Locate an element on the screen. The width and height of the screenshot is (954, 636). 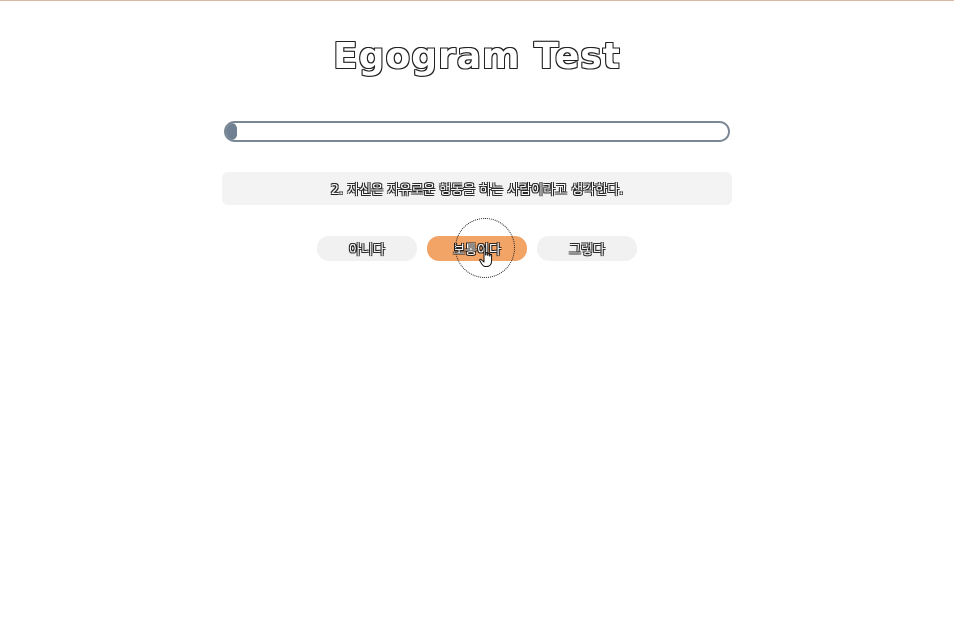
question-box: 2. 자신은 자유로운 행동을 하는 사람이라고 생각한다. is located at coordinates (477, 188).